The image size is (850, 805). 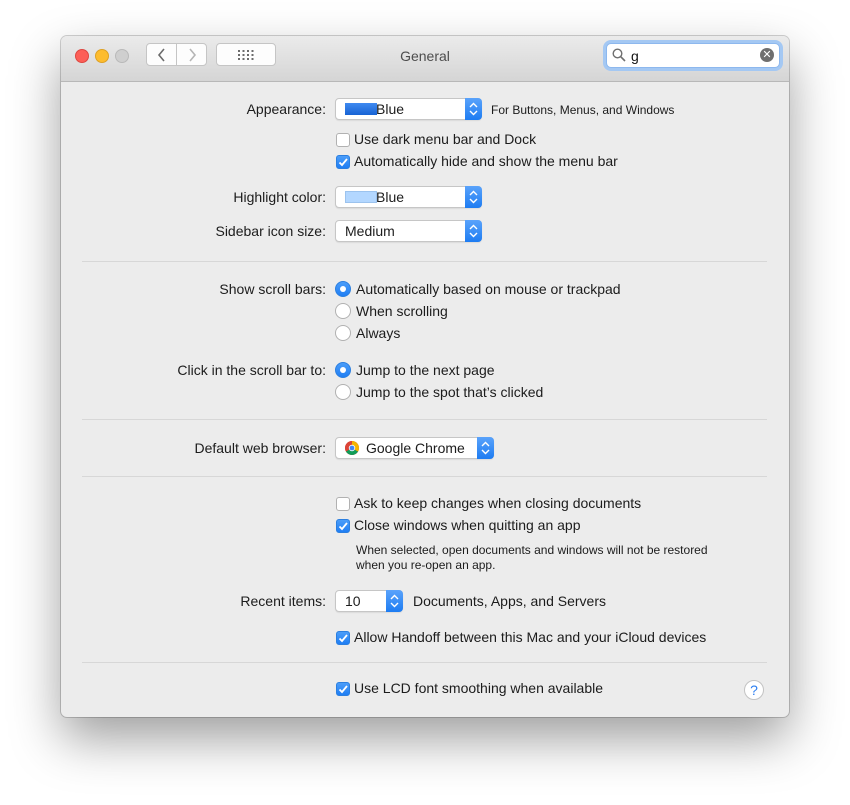 I want to click on scroll-auto-radio, so click(x=343, y=289).